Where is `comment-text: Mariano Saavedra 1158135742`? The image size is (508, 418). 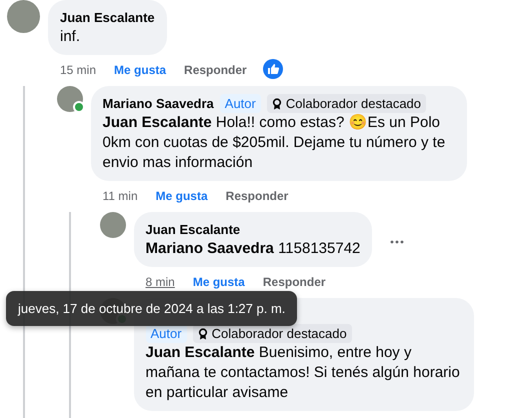
comment-text: Mariano Saavedra 1158135742 is located at coordinates (253, 249).